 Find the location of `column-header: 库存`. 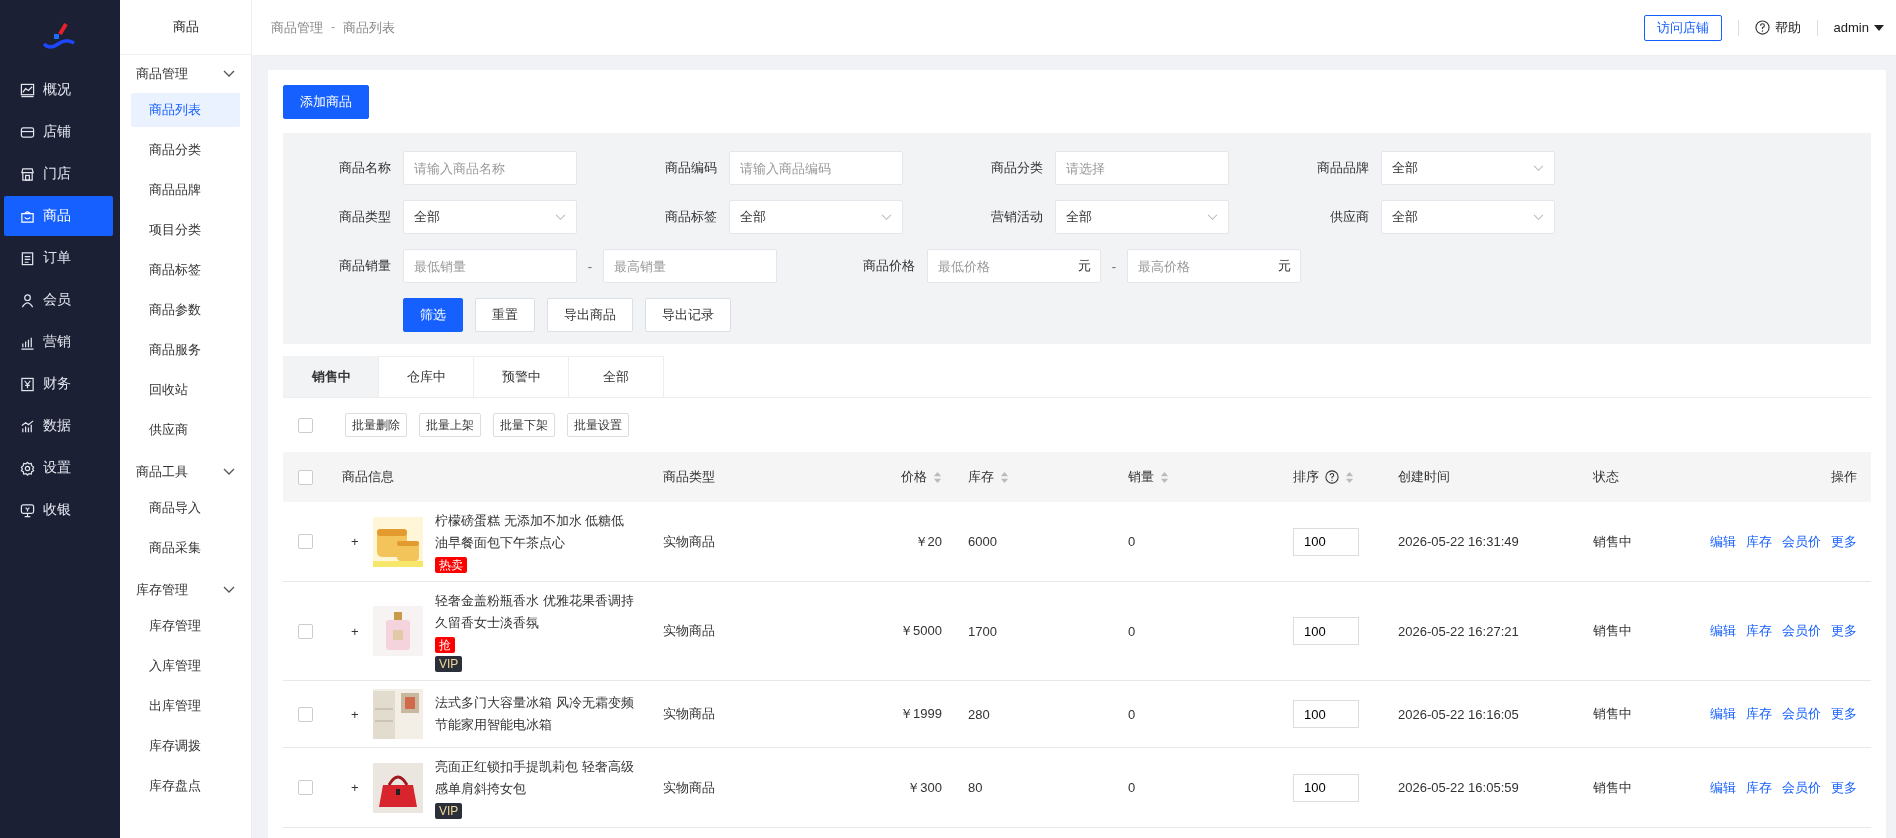

column-header: 库存 is located at coordinates (988, 477).